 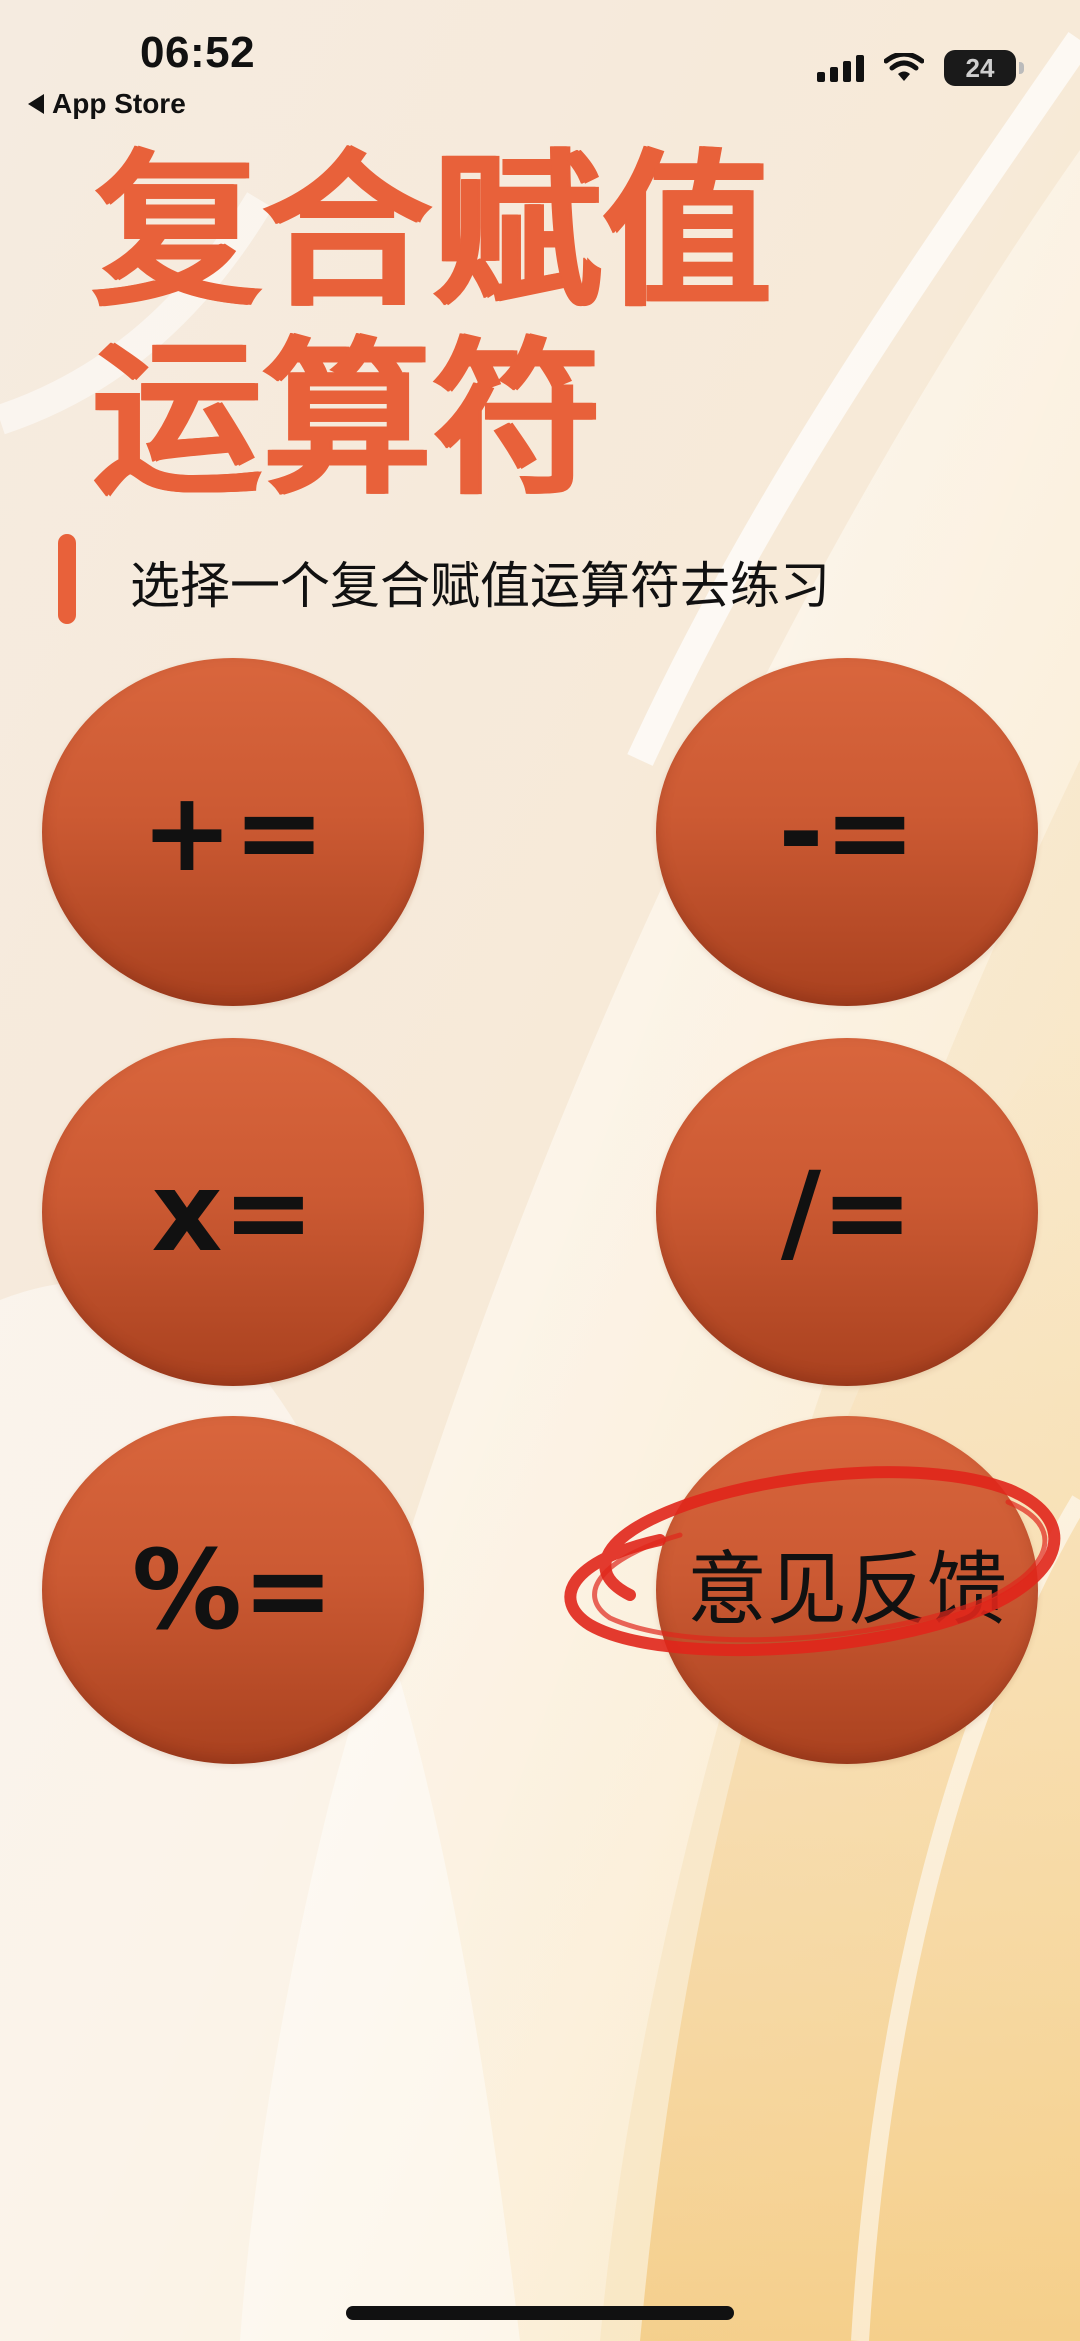 I want to click on modulo-assign-button: %=, so click(x=233, y=1590).